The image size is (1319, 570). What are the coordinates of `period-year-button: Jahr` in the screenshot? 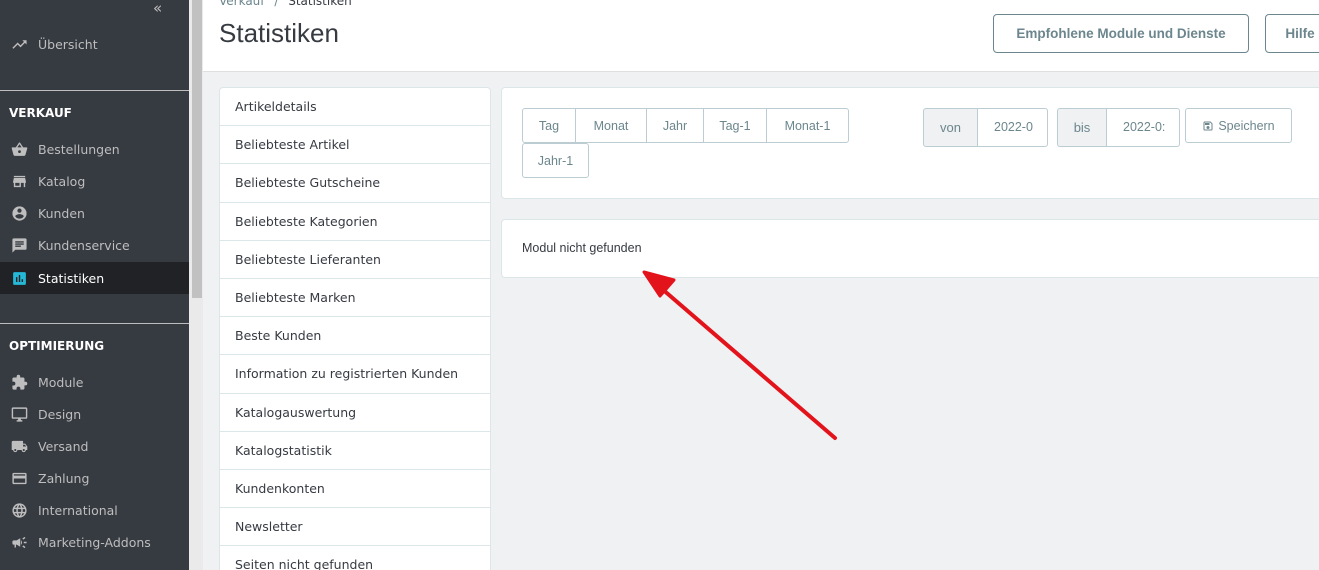 It's located at (675, 125).